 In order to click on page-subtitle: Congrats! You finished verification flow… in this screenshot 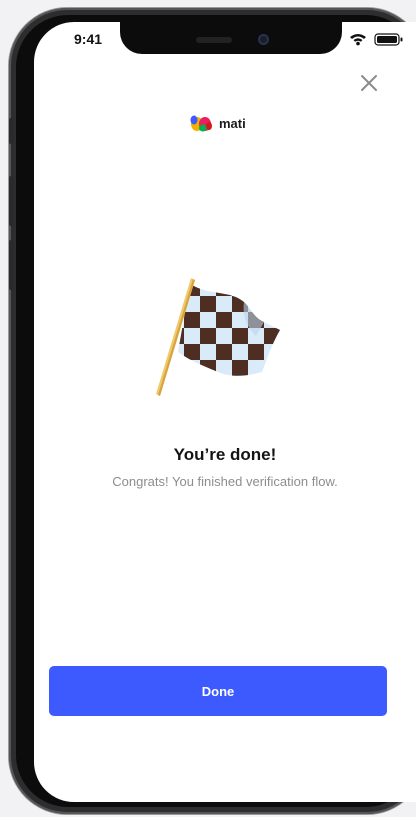, I will do `click(225, 481)`.